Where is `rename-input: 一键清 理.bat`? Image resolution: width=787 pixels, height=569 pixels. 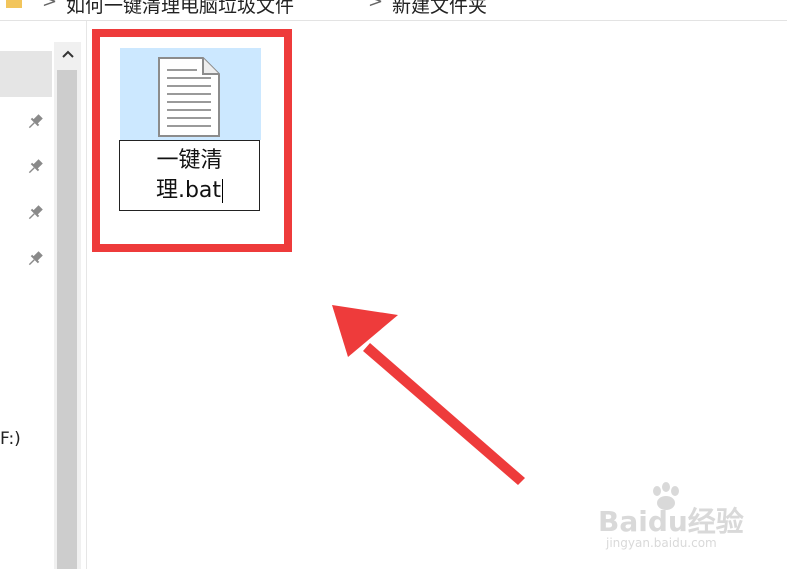
rename-input: 一键清 理.bat is located at coordinates (189, 175).